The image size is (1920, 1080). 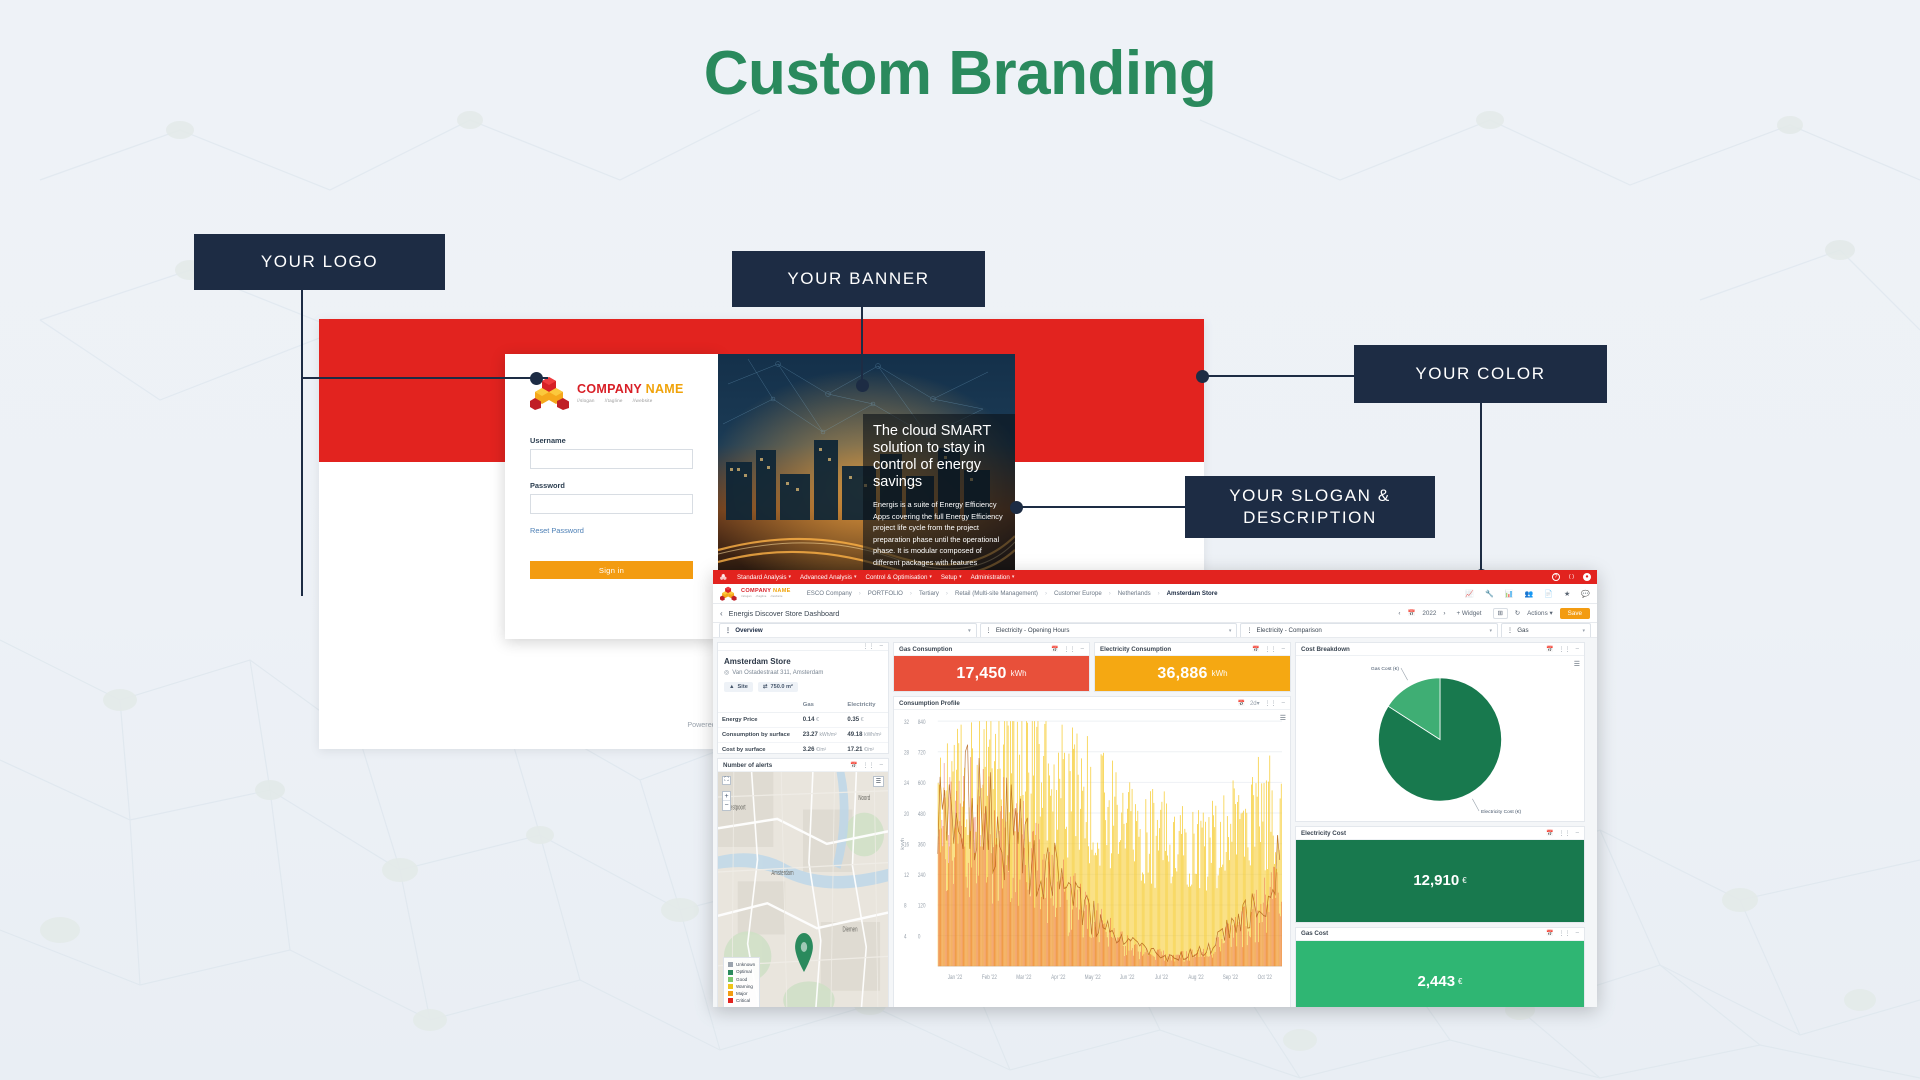 I want to click on menu-setup: Setup ▾, so click(x=951, y=577).